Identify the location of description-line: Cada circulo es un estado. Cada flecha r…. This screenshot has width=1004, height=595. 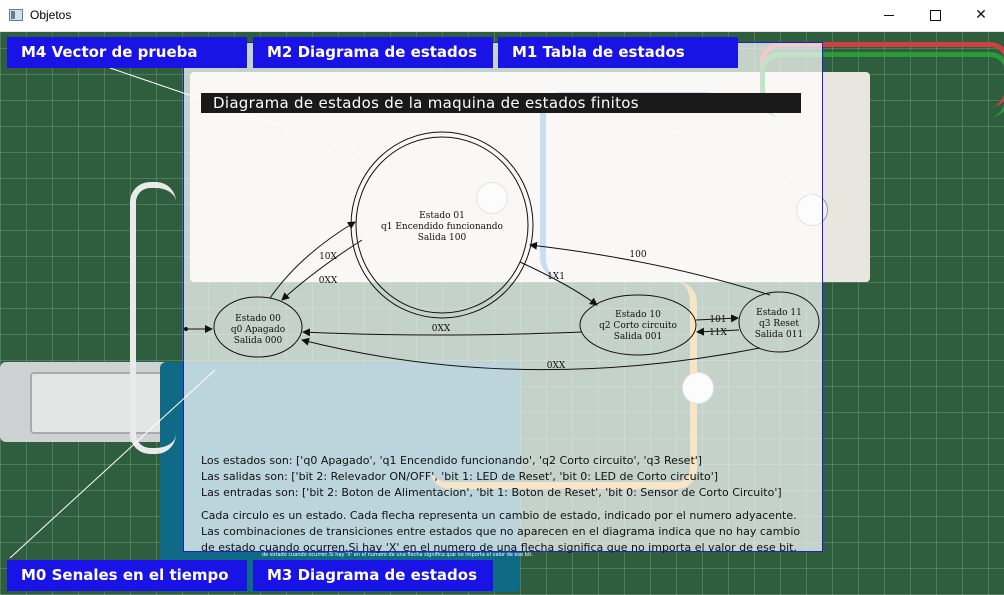
(499, 515).